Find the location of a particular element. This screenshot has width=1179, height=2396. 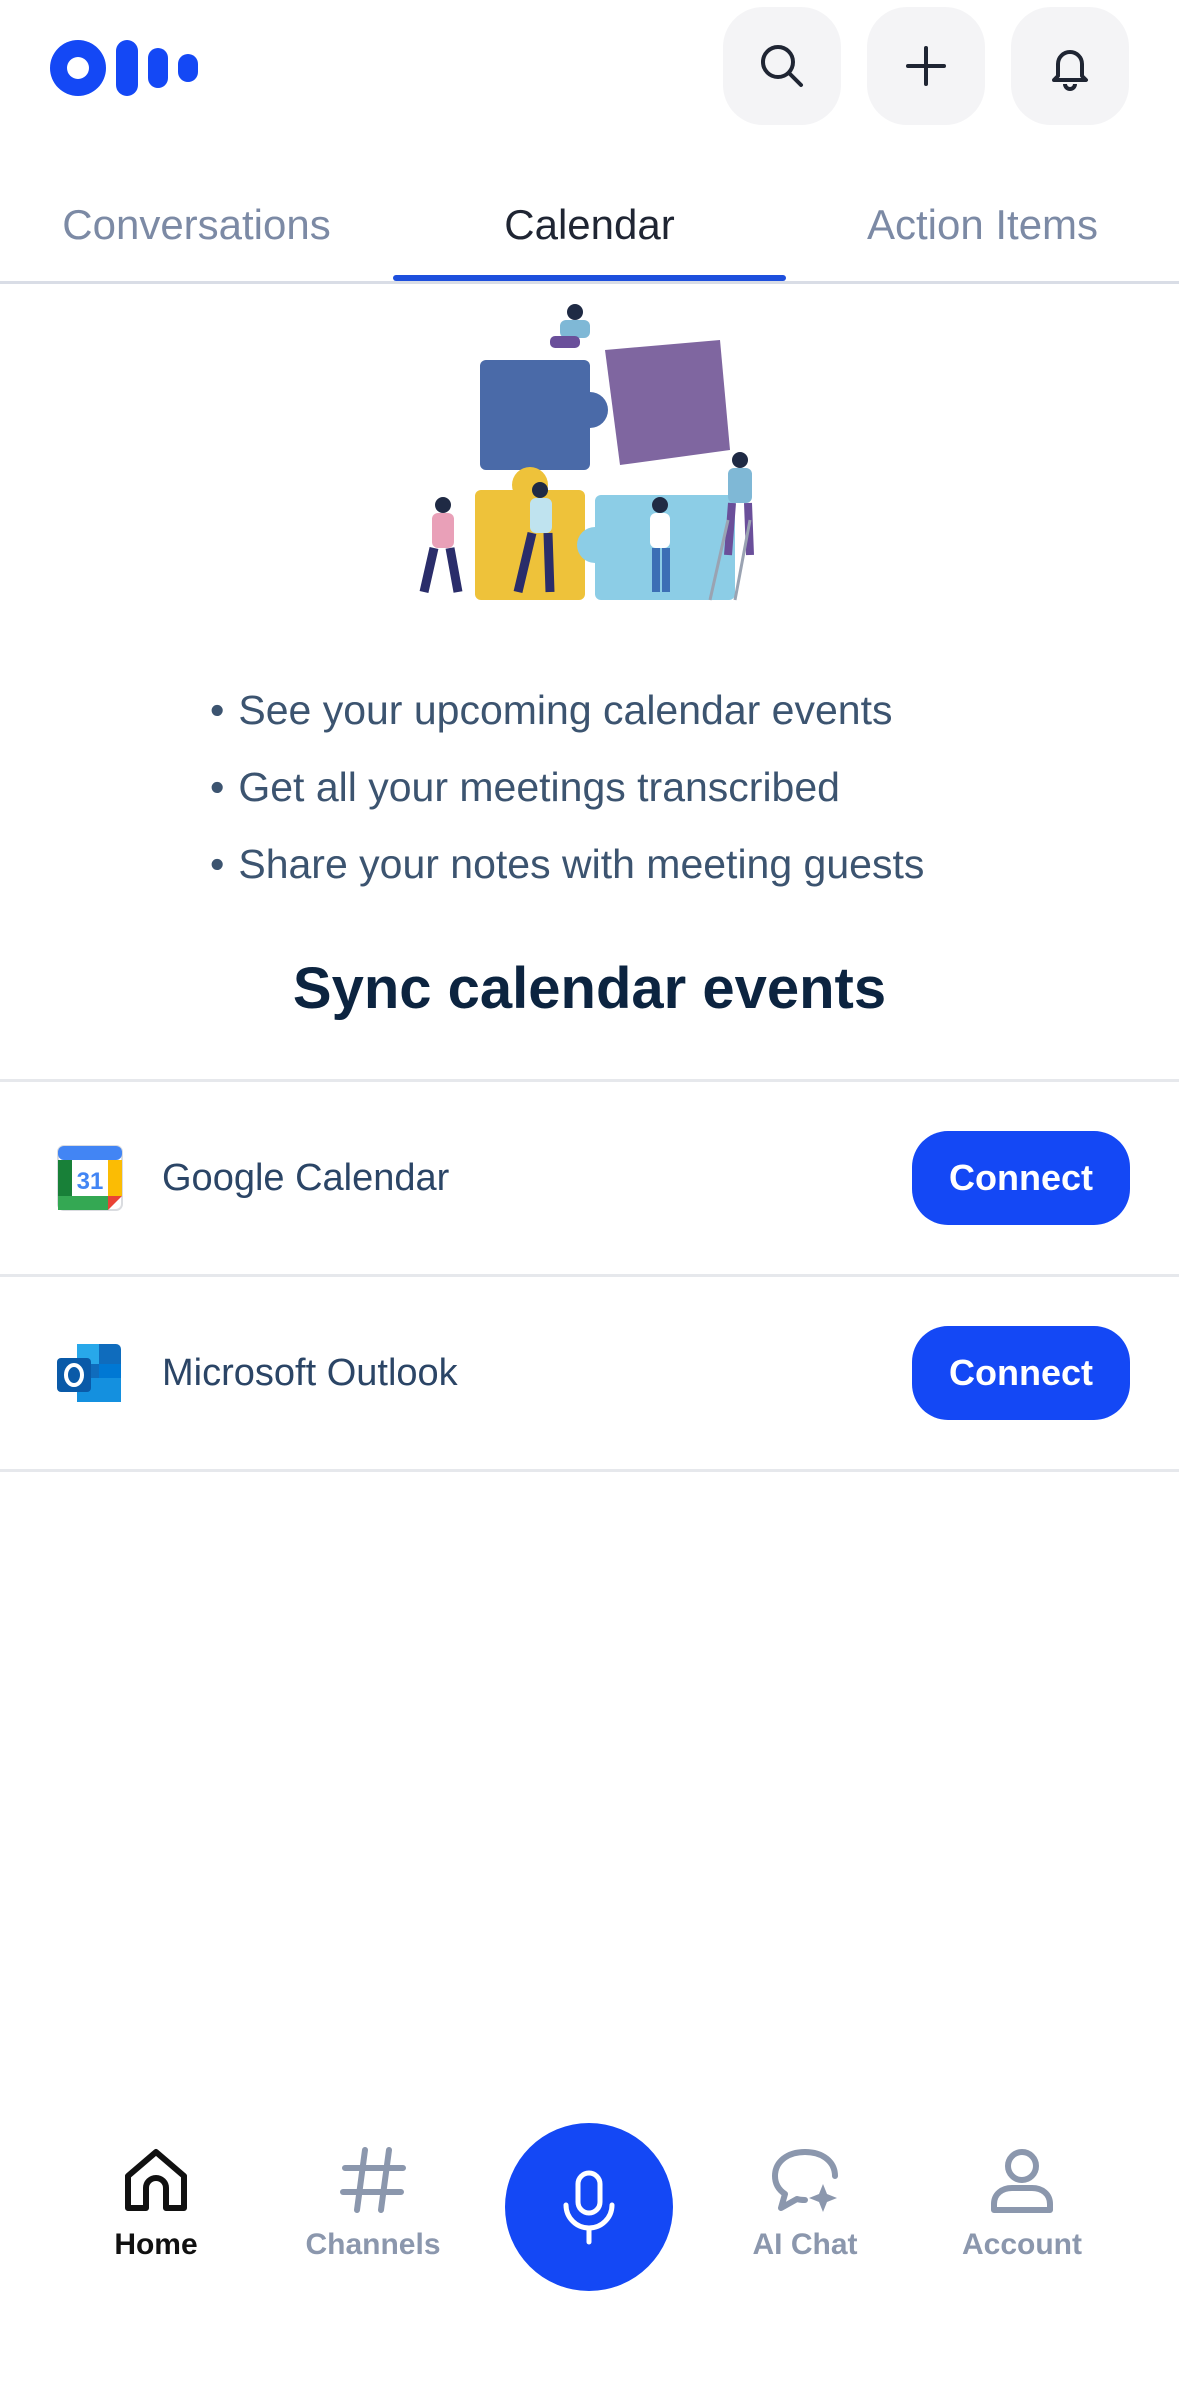

tab-conversations: Conversations is located at coordinates (196, 224).